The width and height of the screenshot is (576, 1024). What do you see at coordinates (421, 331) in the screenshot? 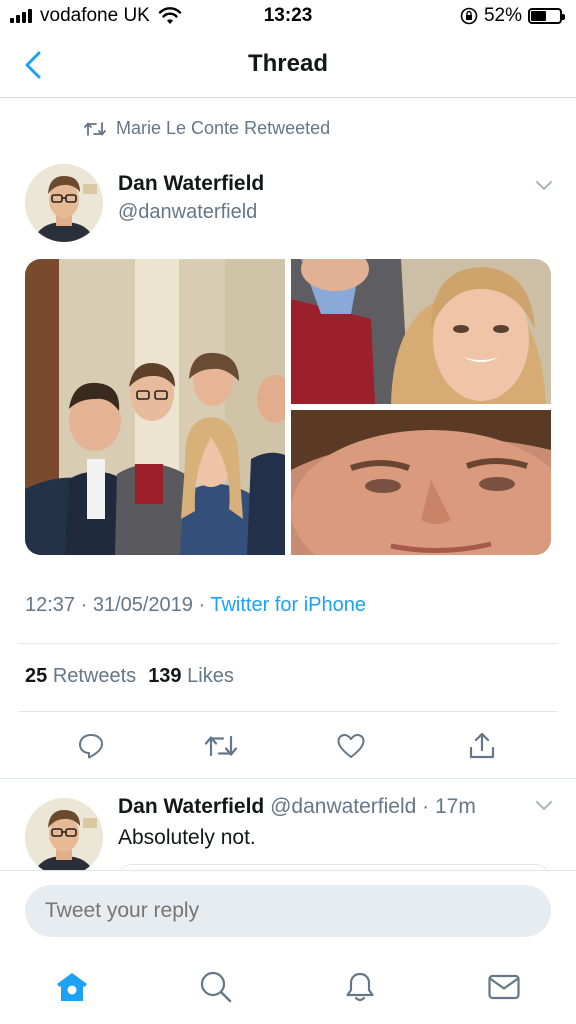
I see `media-photo-crop-top` at bounding box center [421, 331].